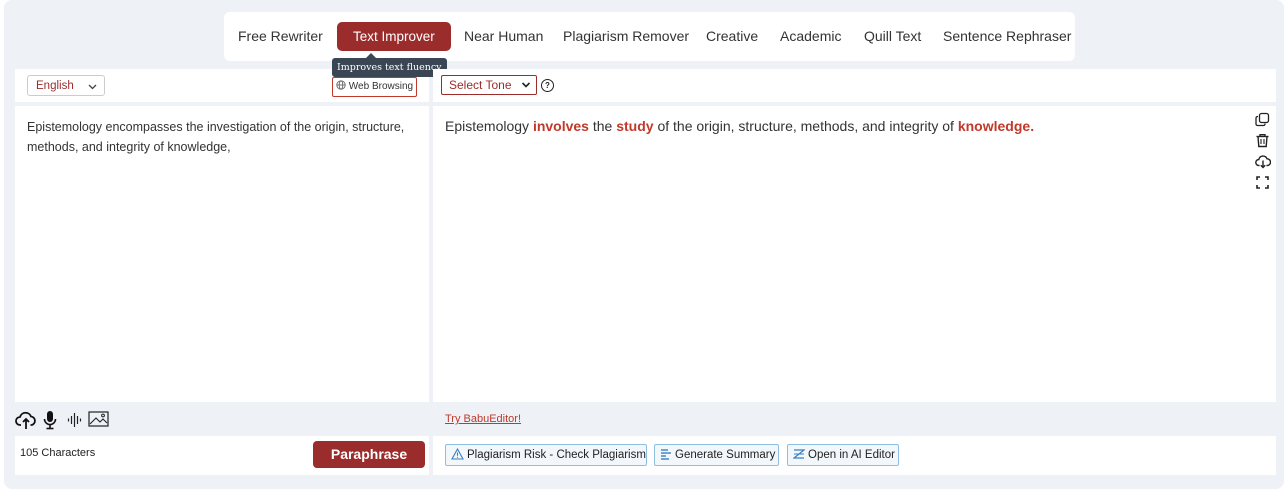 The width and height of the screenshot is (1286, 500). I want to click on globe-icon, so click(341, 85).